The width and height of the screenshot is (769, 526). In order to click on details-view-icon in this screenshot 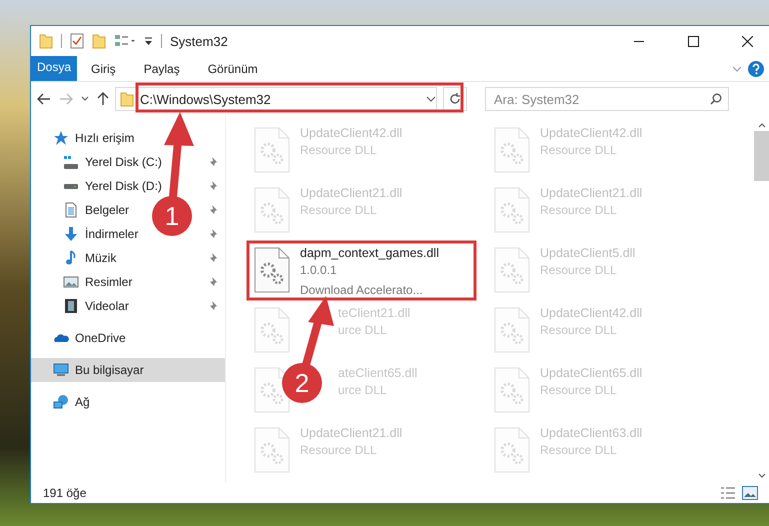, I will do `click(728, 493)`.